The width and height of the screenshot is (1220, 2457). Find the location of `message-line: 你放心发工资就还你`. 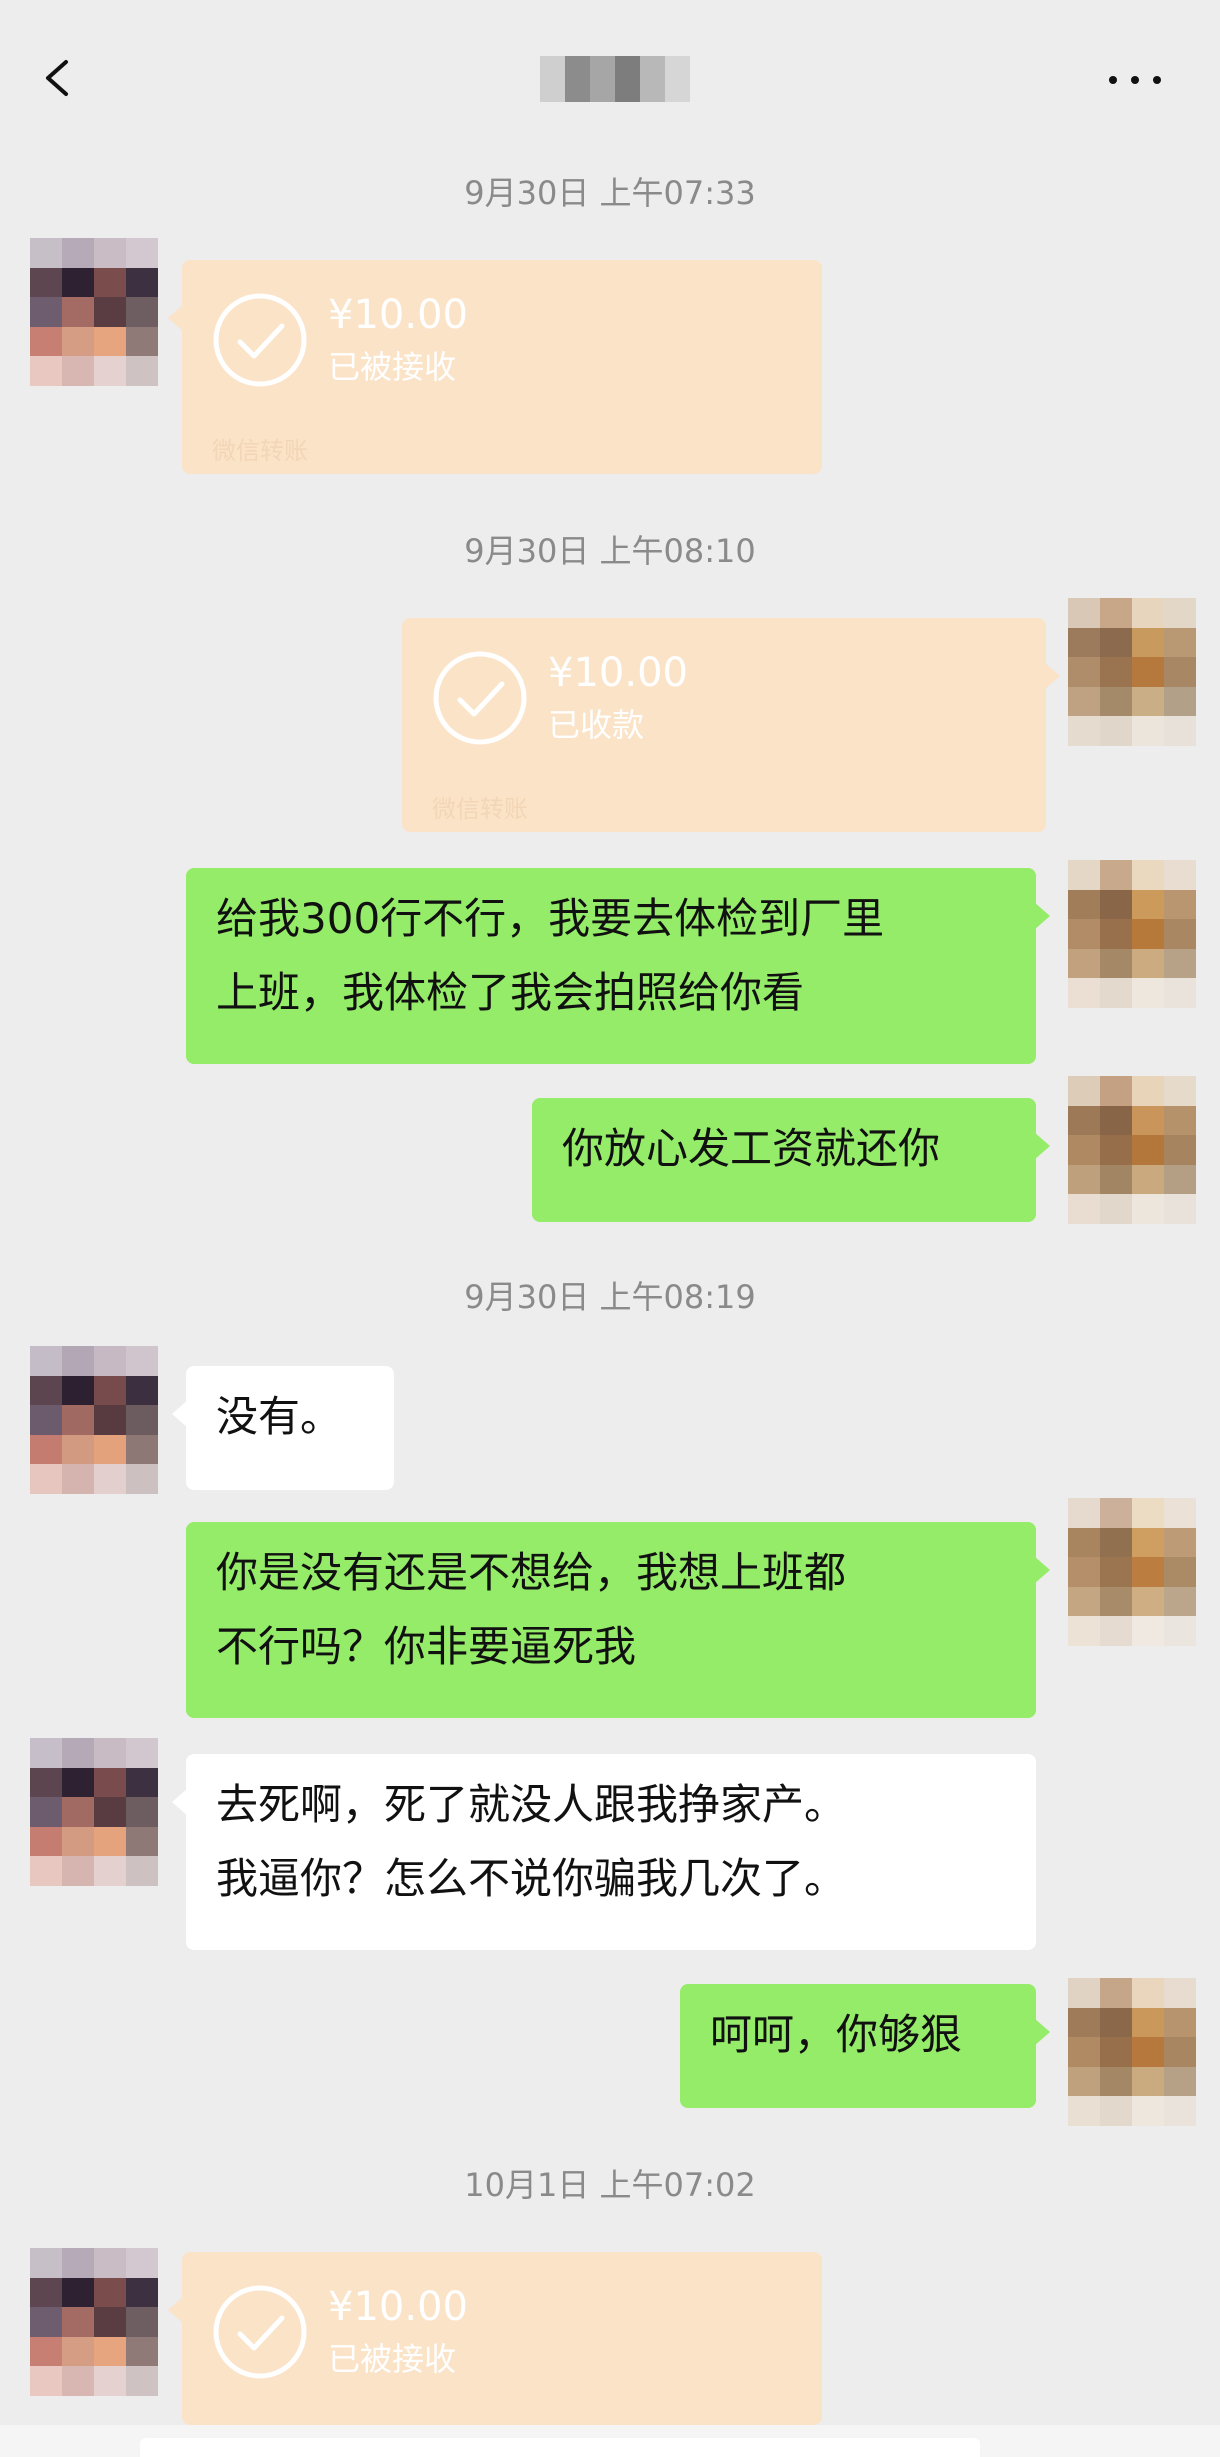

message-line: 你放心发工资就还你 is located at coordinates (751, 1148).